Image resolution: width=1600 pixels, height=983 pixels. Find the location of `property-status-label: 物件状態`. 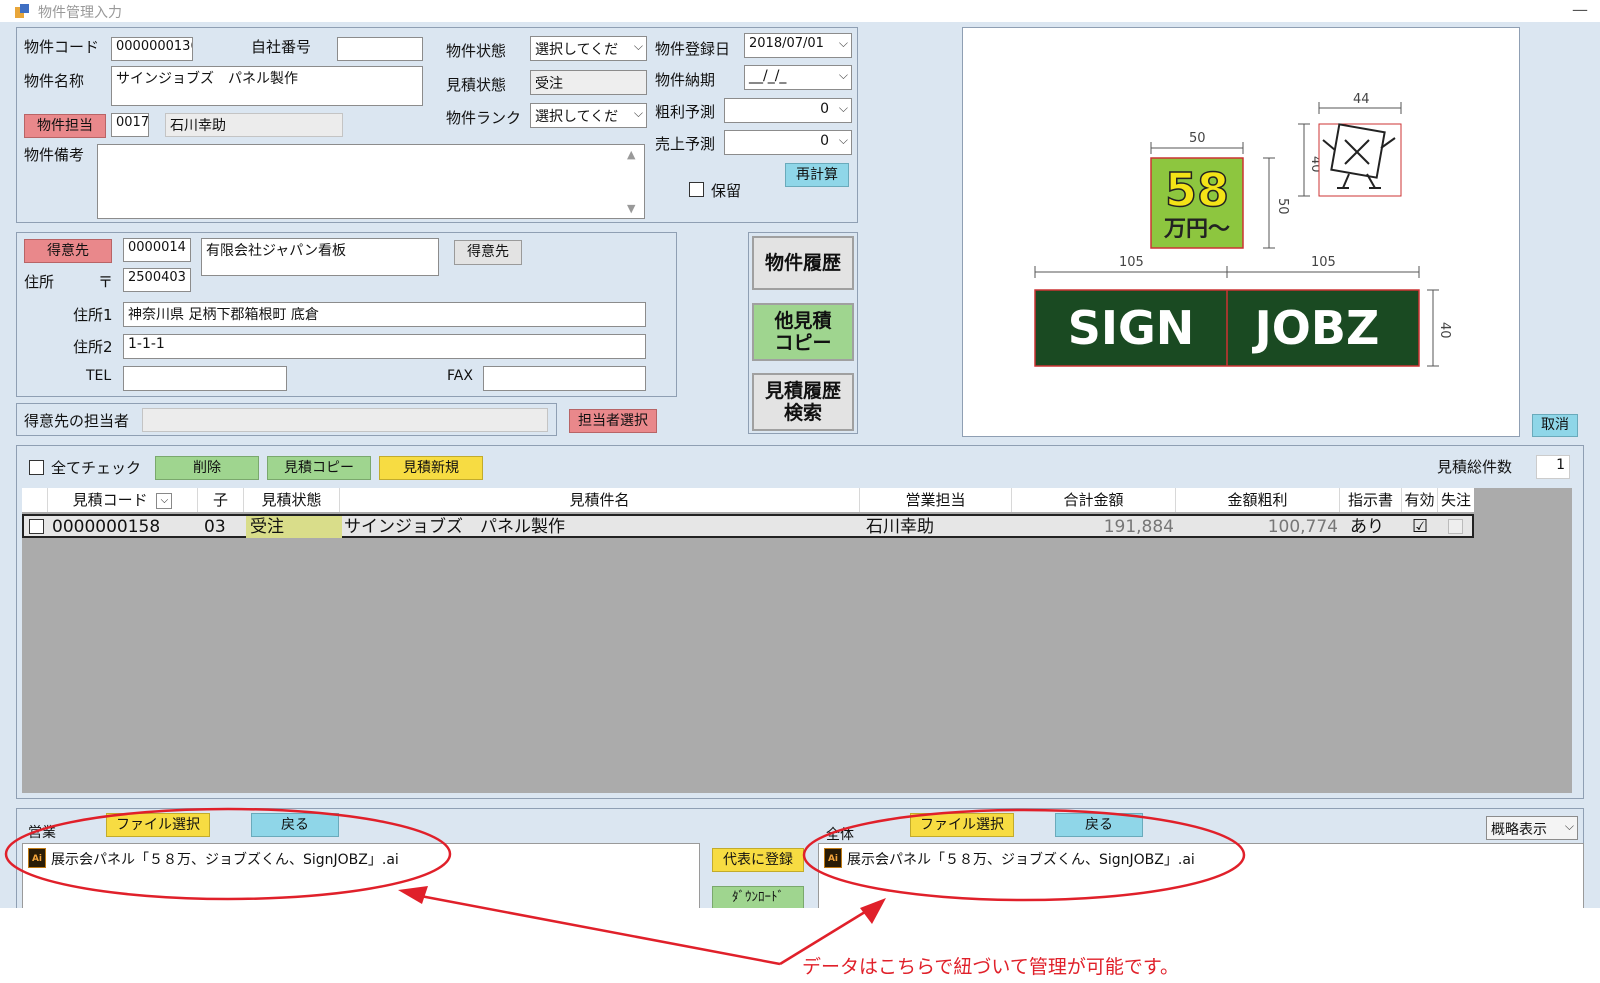

property-status-label: 物件状態 is located at coordinates (476, 51).